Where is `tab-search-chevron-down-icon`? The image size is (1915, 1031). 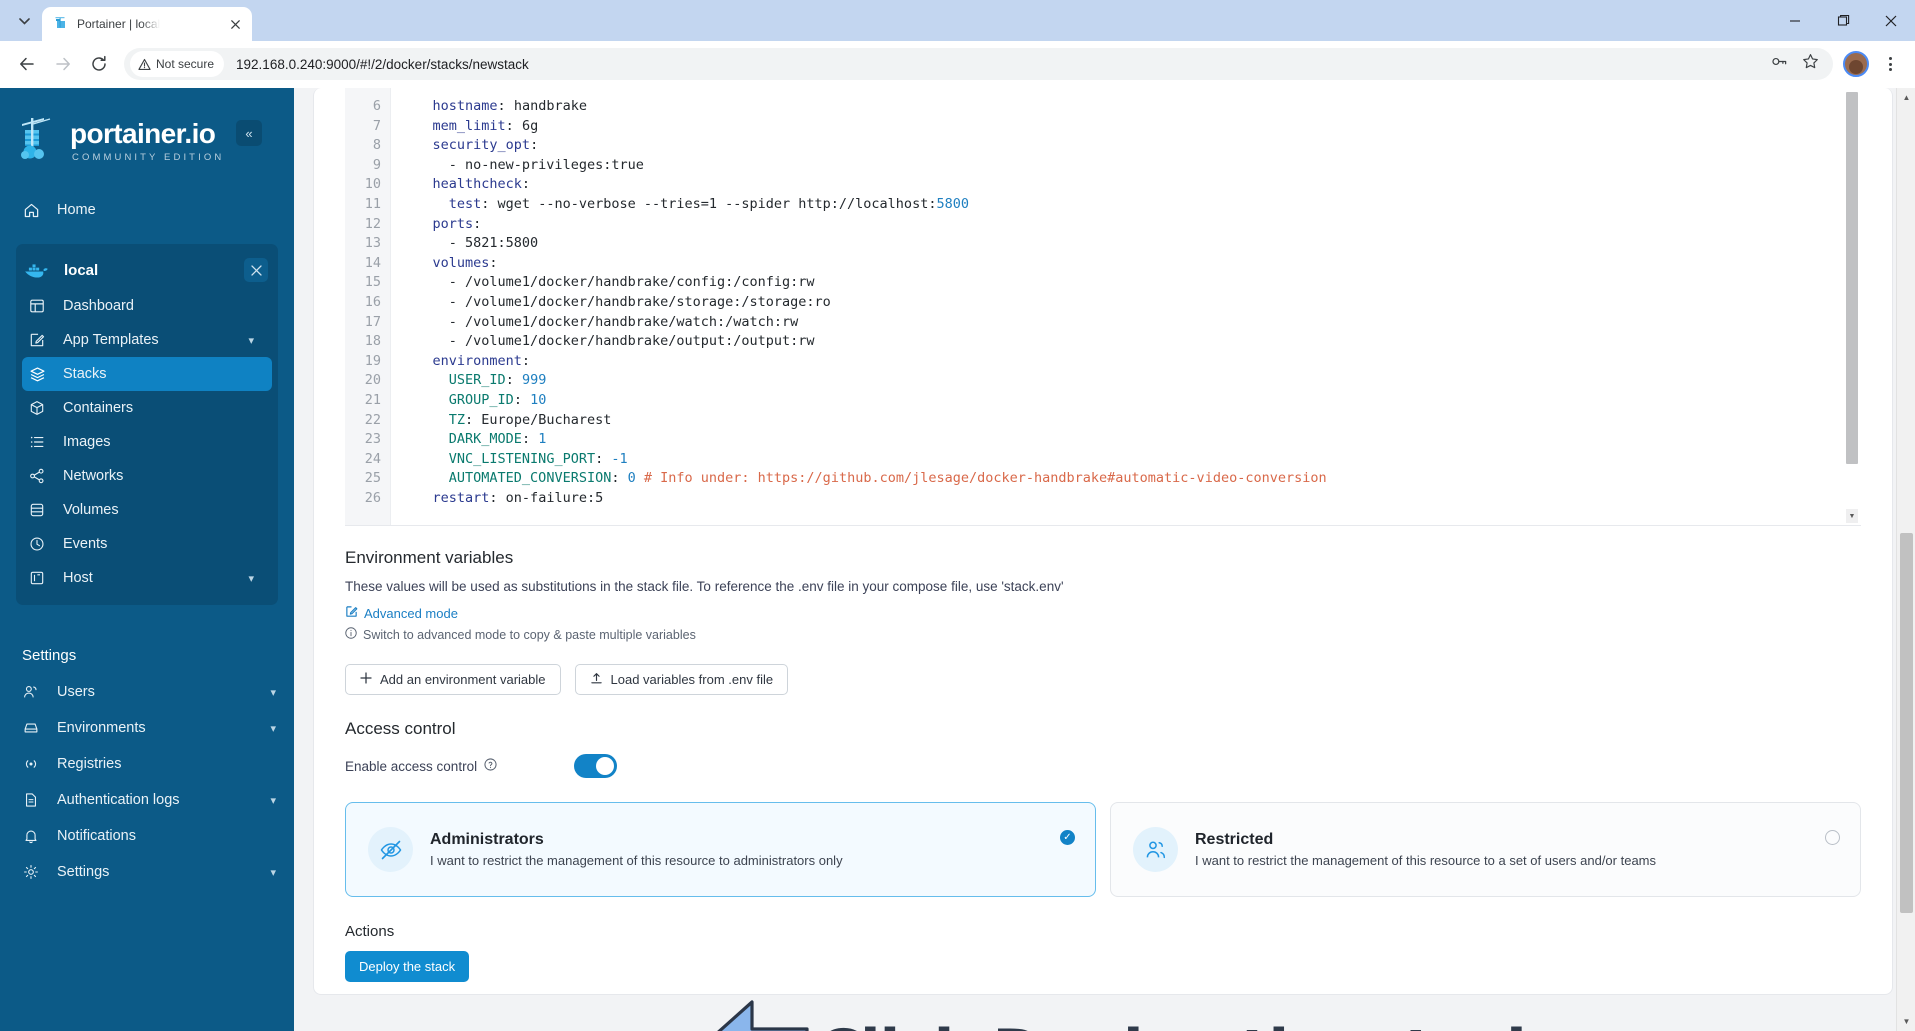 tab-search-chevron-down-icon is located at coordinates (24, 21).